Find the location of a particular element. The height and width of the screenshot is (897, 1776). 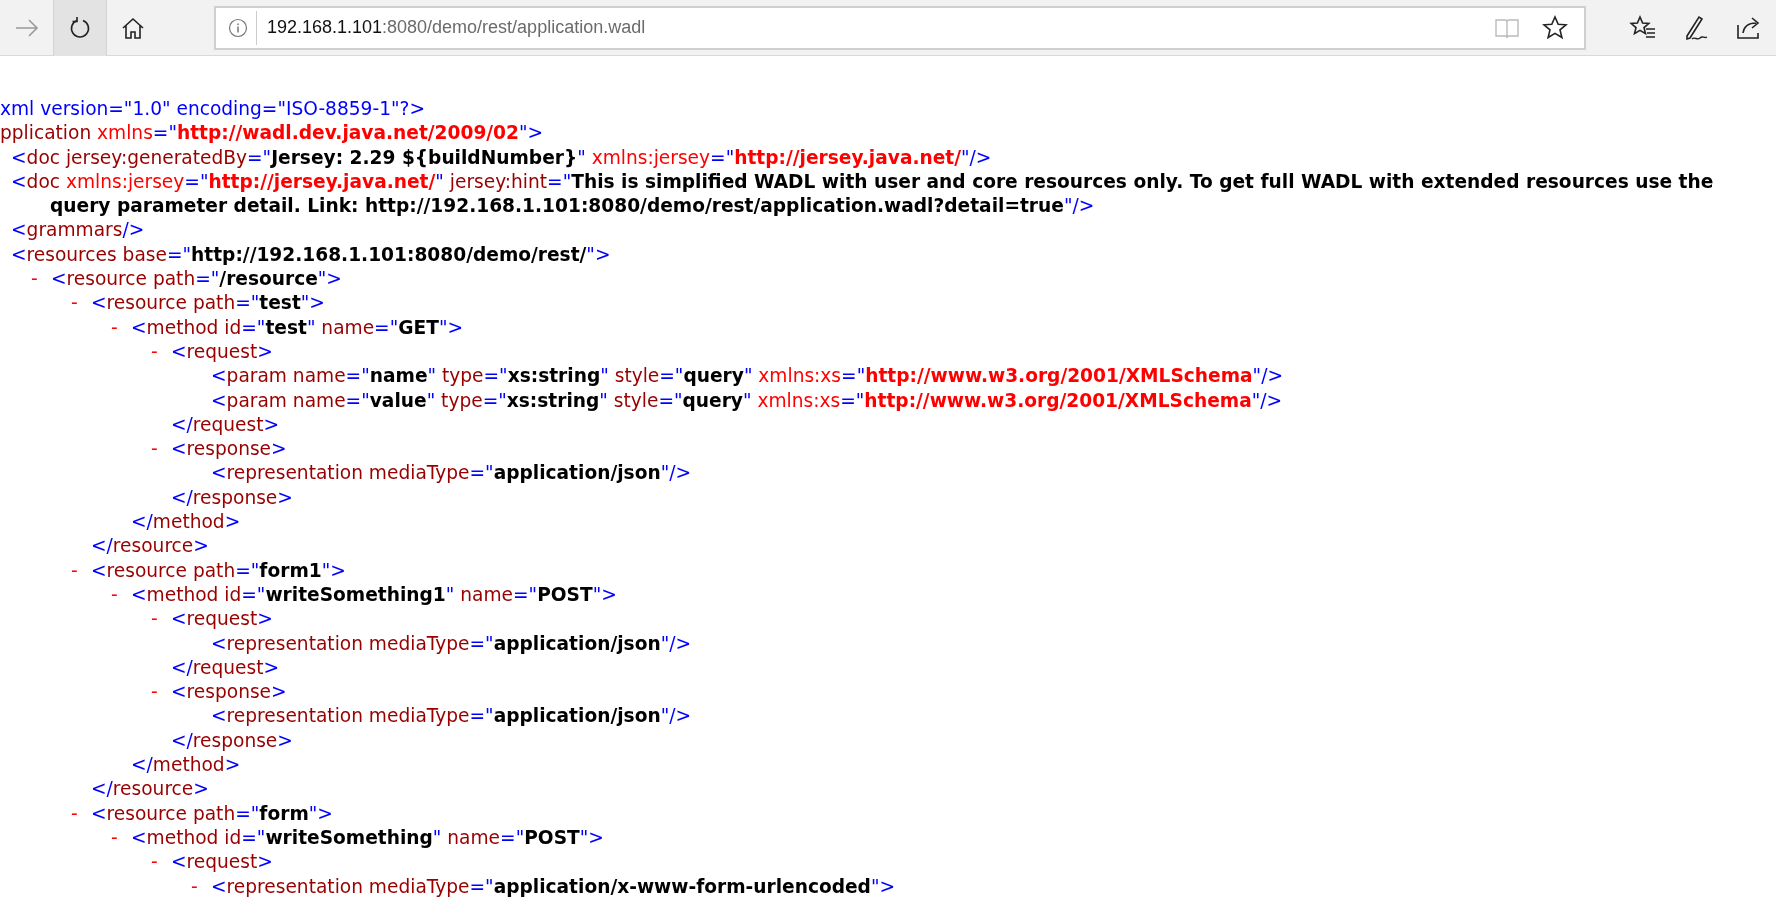

star-list-icon is located at coordinates (1642, 27).